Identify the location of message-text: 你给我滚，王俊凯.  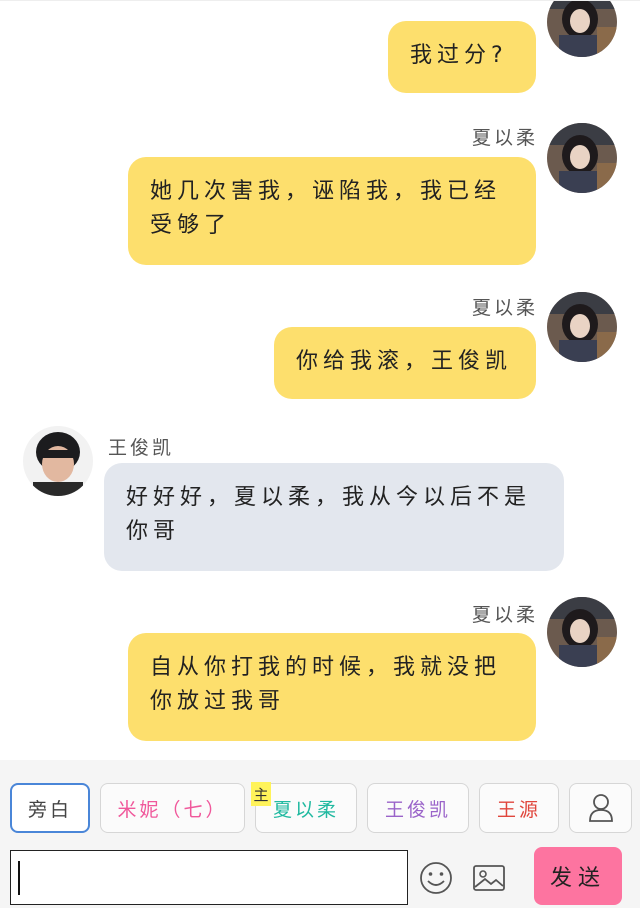
(404, 361).